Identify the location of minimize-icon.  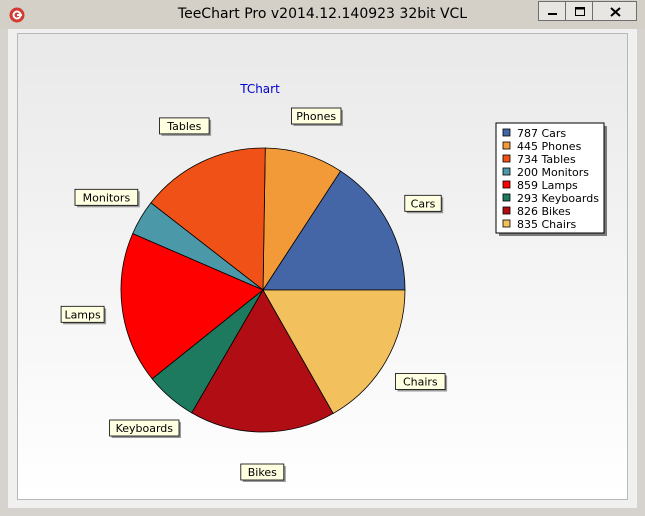
(552, 14).